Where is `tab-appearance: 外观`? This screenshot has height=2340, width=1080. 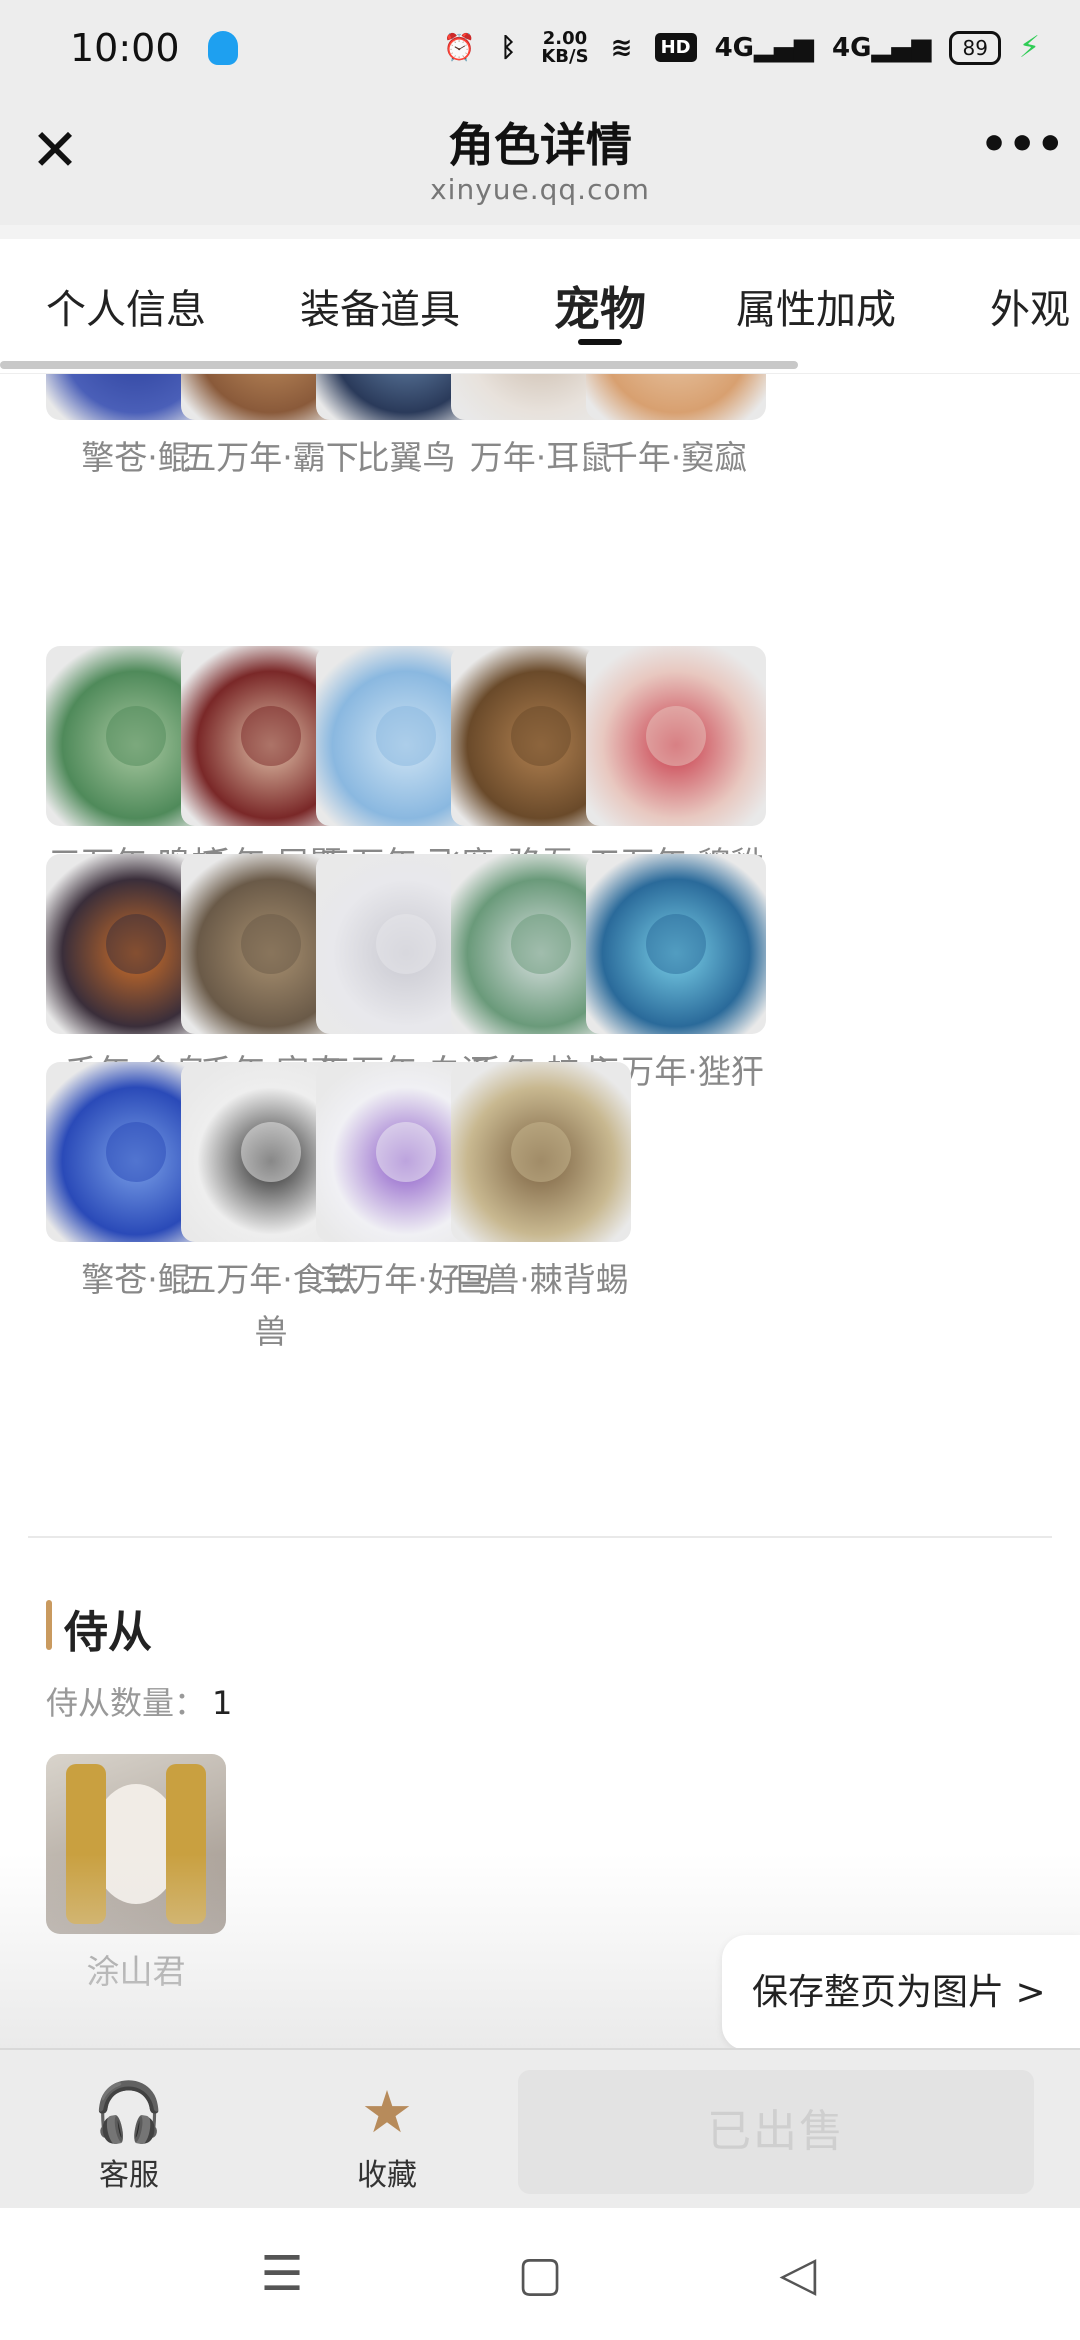
tab-appearance: 外观 is located at coordinates (1030, 306).